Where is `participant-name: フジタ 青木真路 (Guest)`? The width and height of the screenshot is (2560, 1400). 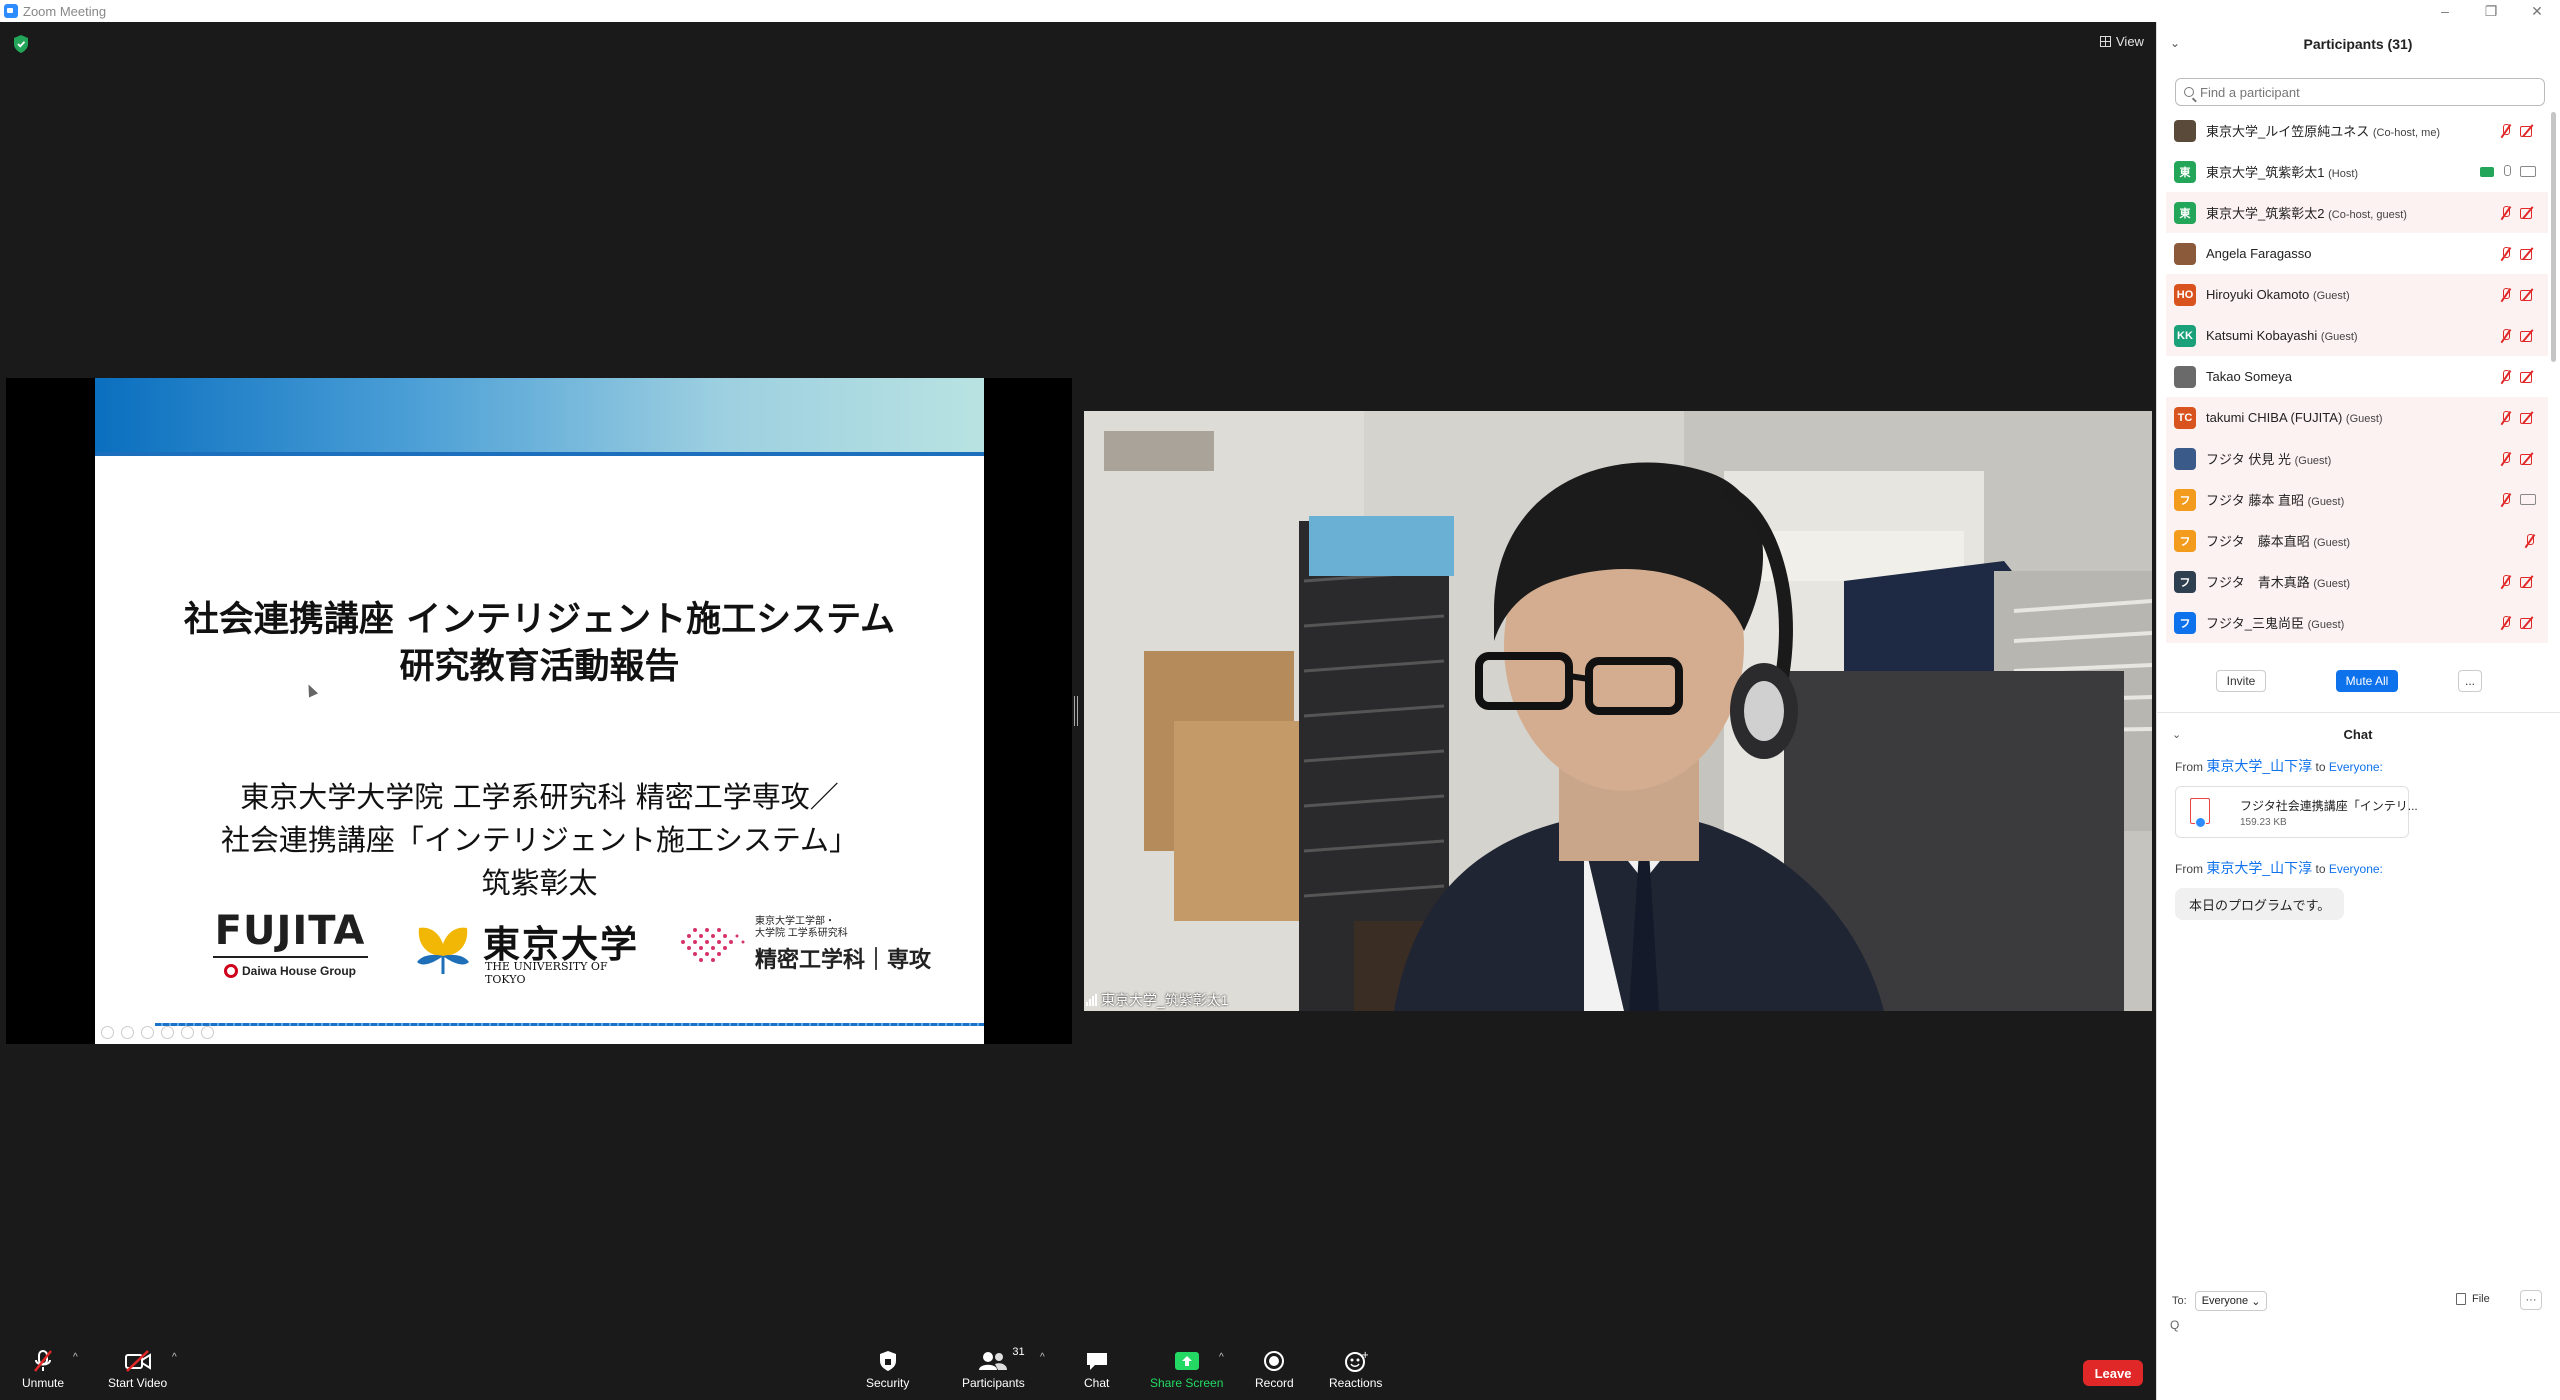 participant-name: フジタ 青木真路 (Guest) is located at coordinates (2278, 582).